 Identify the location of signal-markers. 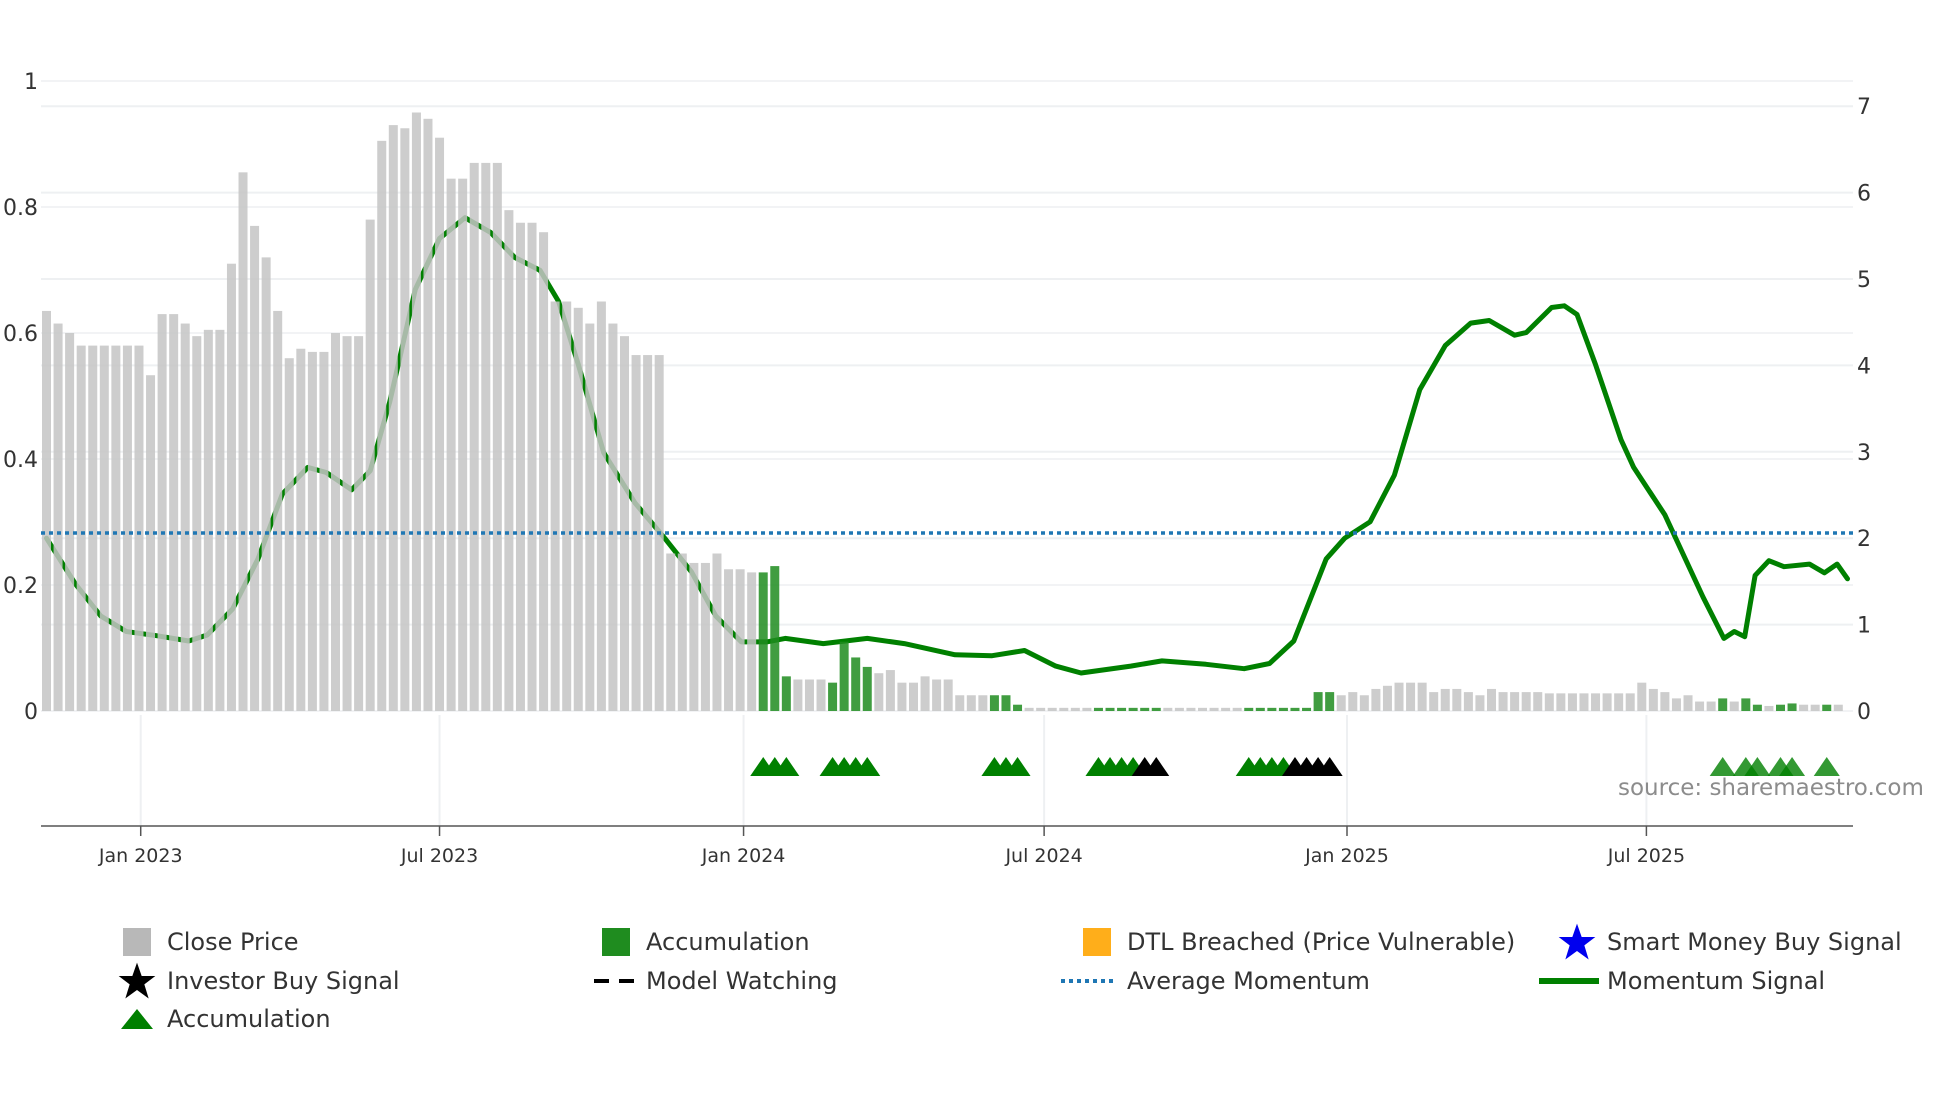
(1295, 766).